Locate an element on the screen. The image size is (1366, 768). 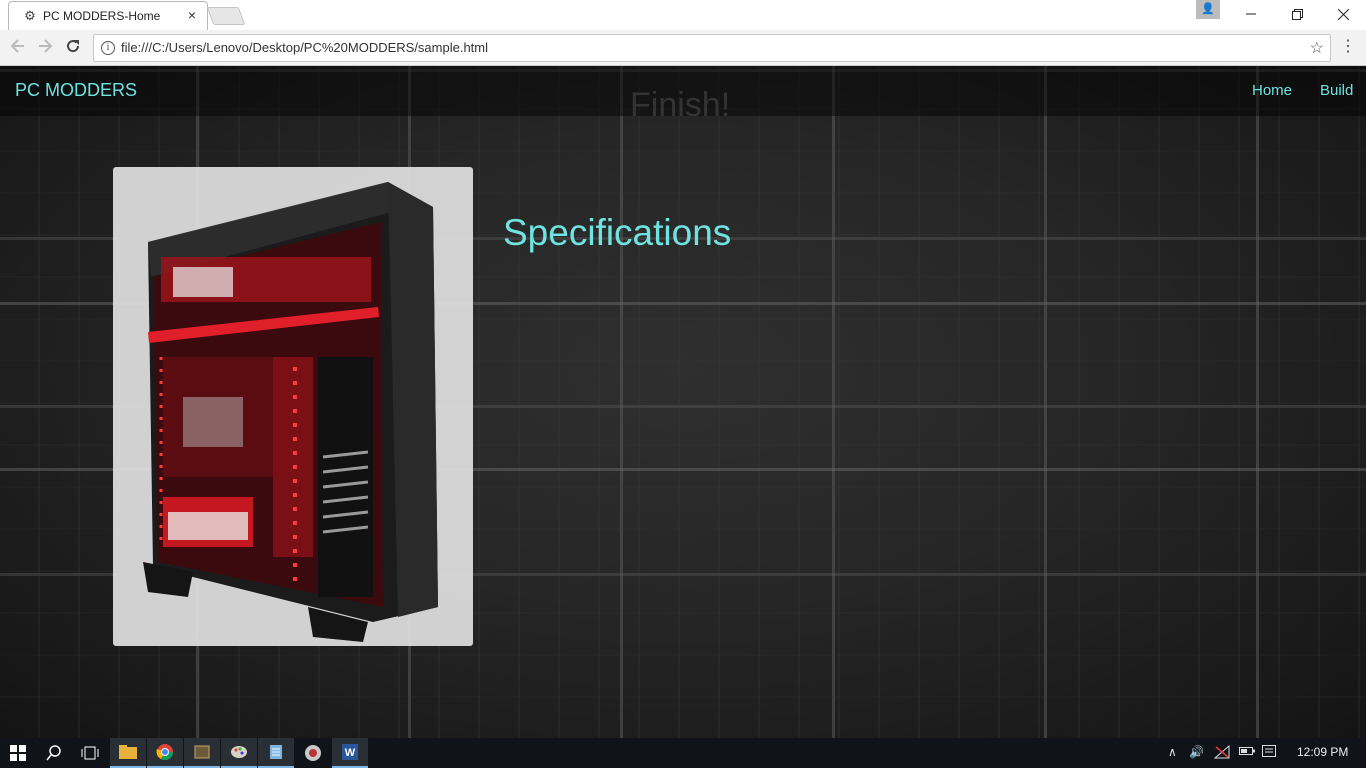
notepad-icon is located at coordinates (276, 753).